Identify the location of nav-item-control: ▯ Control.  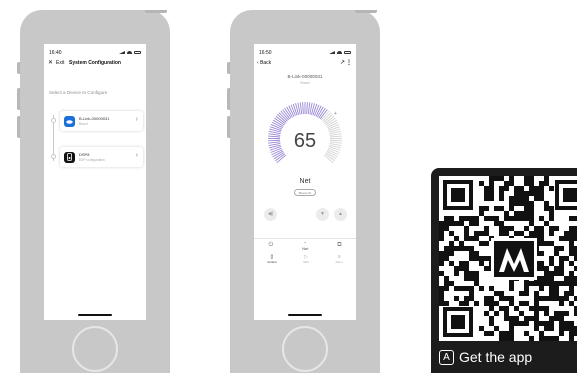
(271, 261).